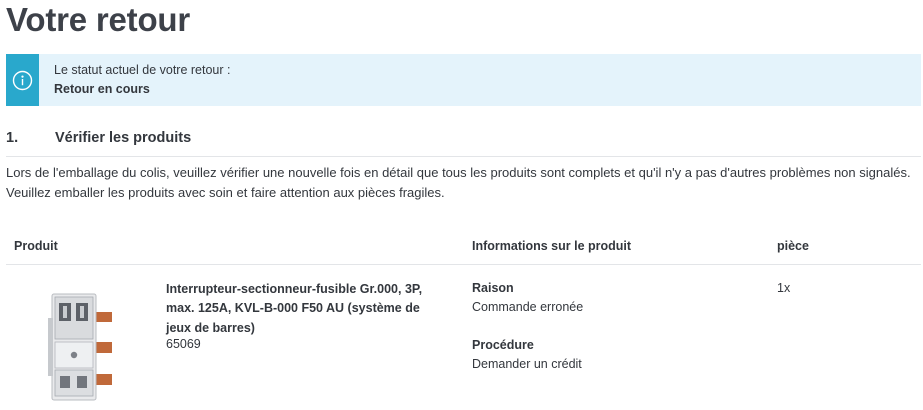  I want to click on step-number: 1., so click(12, 138).